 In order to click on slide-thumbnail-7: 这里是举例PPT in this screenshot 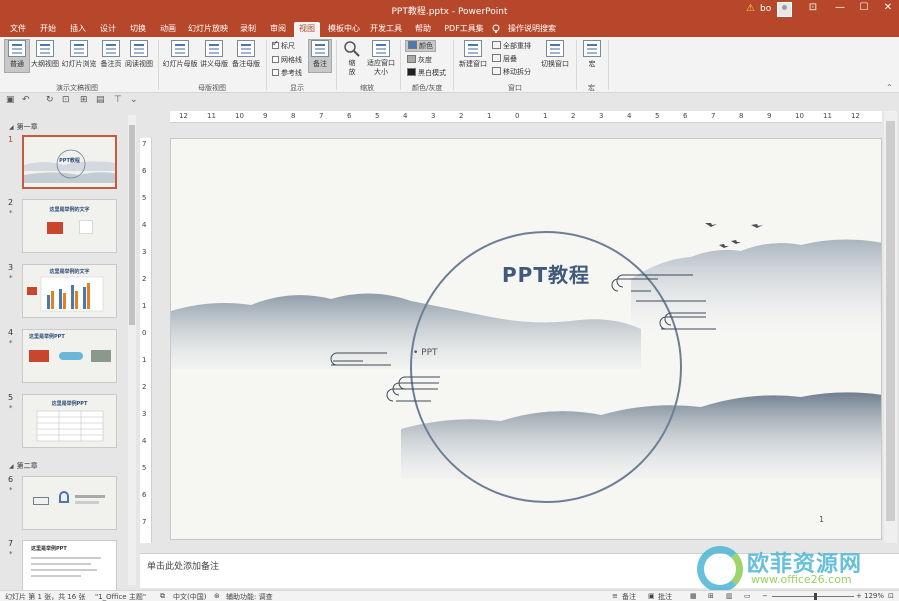, I will do `click(69, 567)`.